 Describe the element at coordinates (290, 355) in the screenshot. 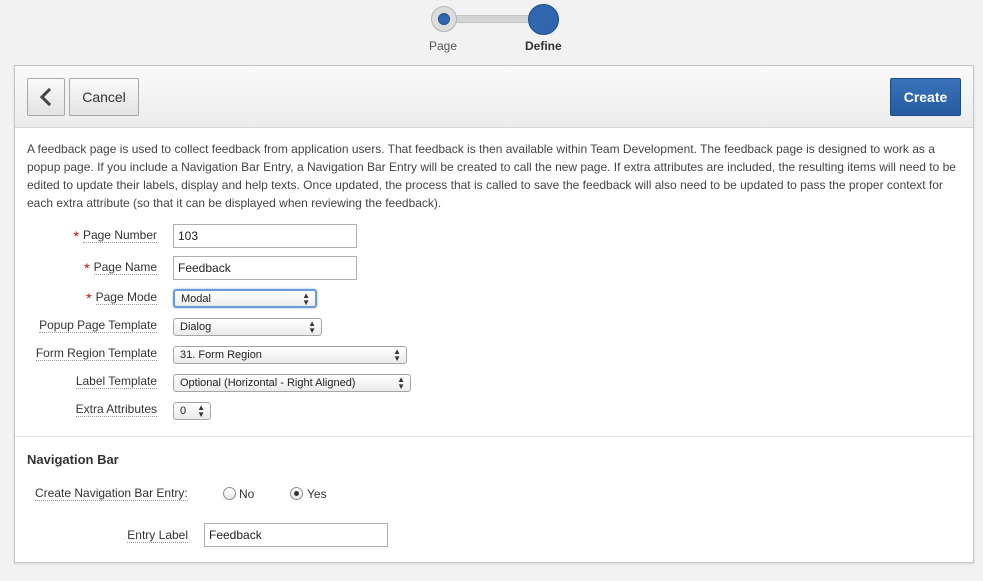

I see `form-region-template-select: 31. Form Region ▲ ▼` at that location.